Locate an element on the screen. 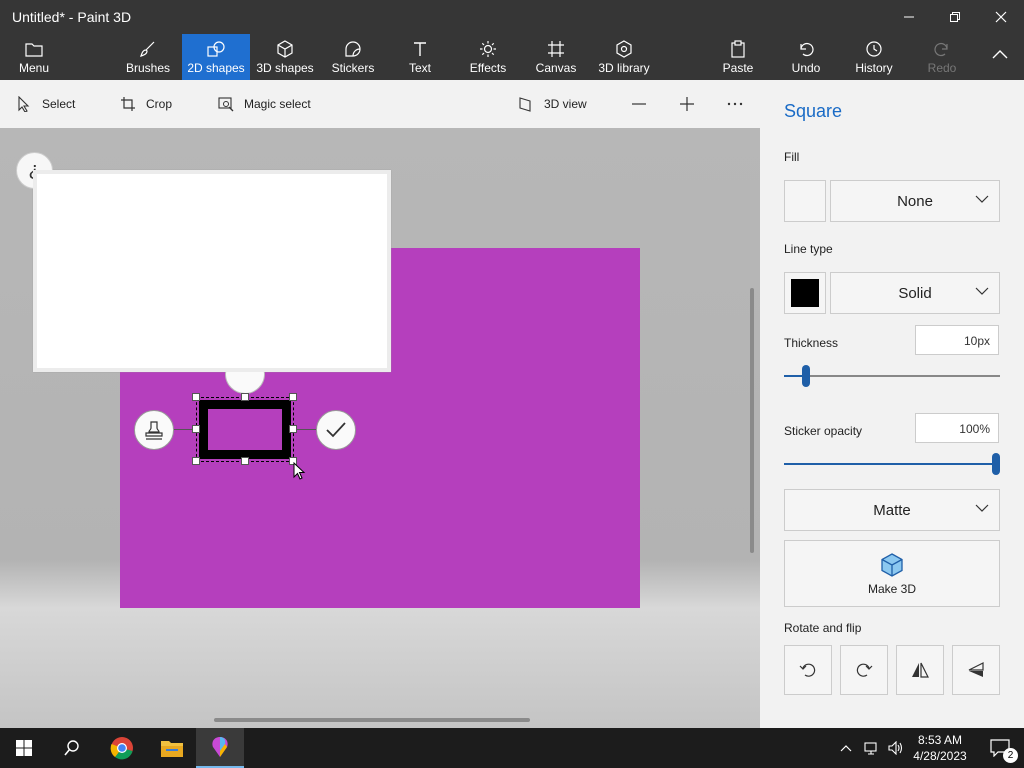 This screenshot has width=1024, height=768. restore-icon is located at coordinates (955, 17).